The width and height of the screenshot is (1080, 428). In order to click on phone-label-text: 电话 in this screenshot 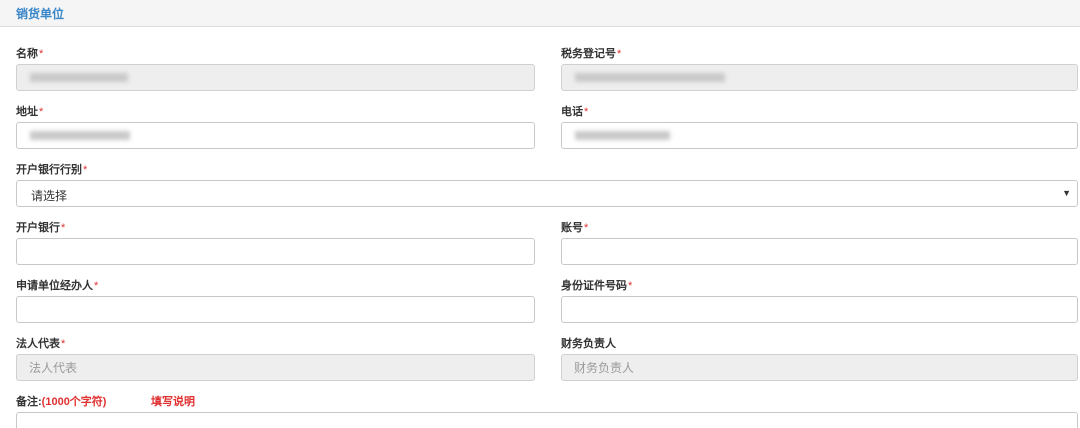, I will do `click(572, 112)`.